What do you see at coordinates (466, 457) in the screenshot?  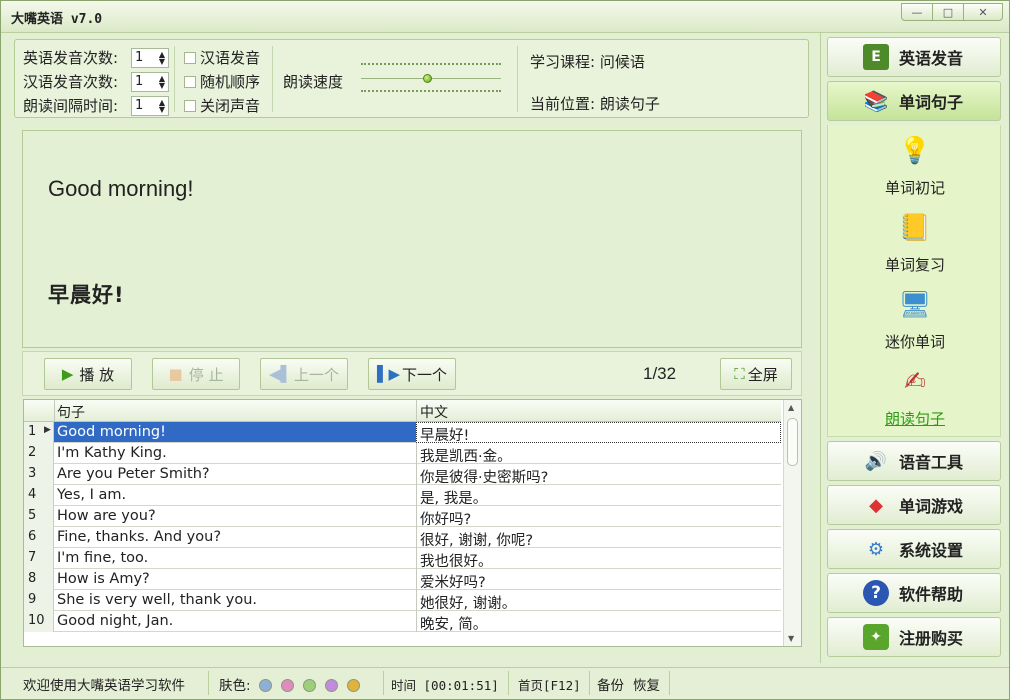 I see `row-chinese: 我是凯西·金。` at bounding box center [466, 457].